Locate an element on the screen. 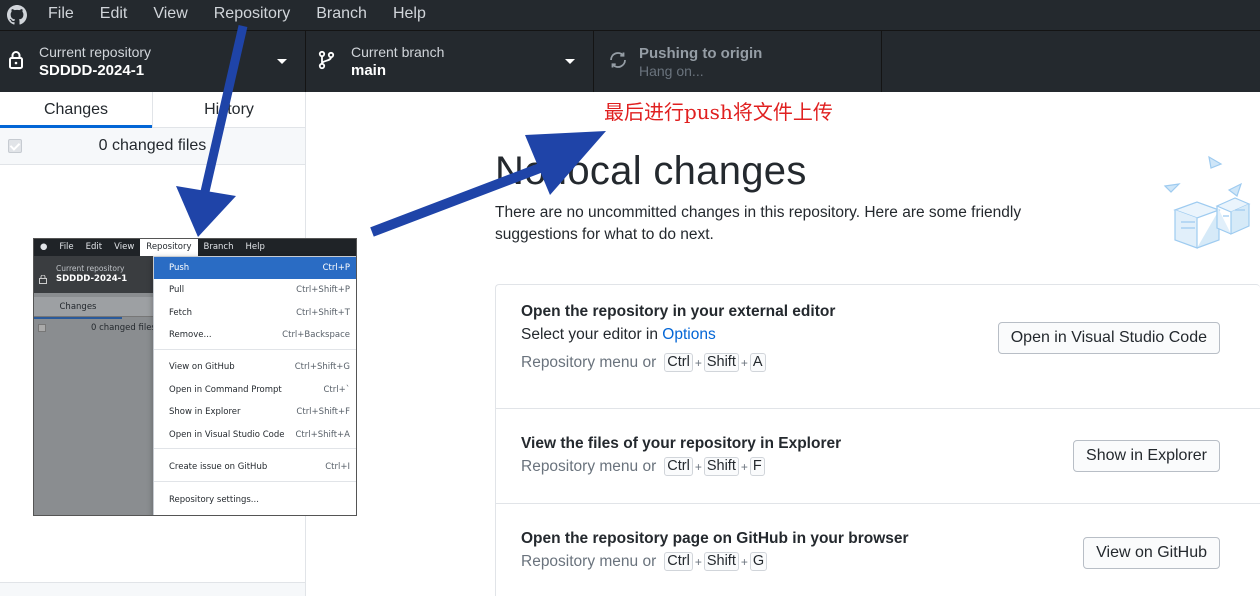 Image resolution: width=1260 pixels, height=596 pixels. tab-history: History is located at coordinates (228, 109).